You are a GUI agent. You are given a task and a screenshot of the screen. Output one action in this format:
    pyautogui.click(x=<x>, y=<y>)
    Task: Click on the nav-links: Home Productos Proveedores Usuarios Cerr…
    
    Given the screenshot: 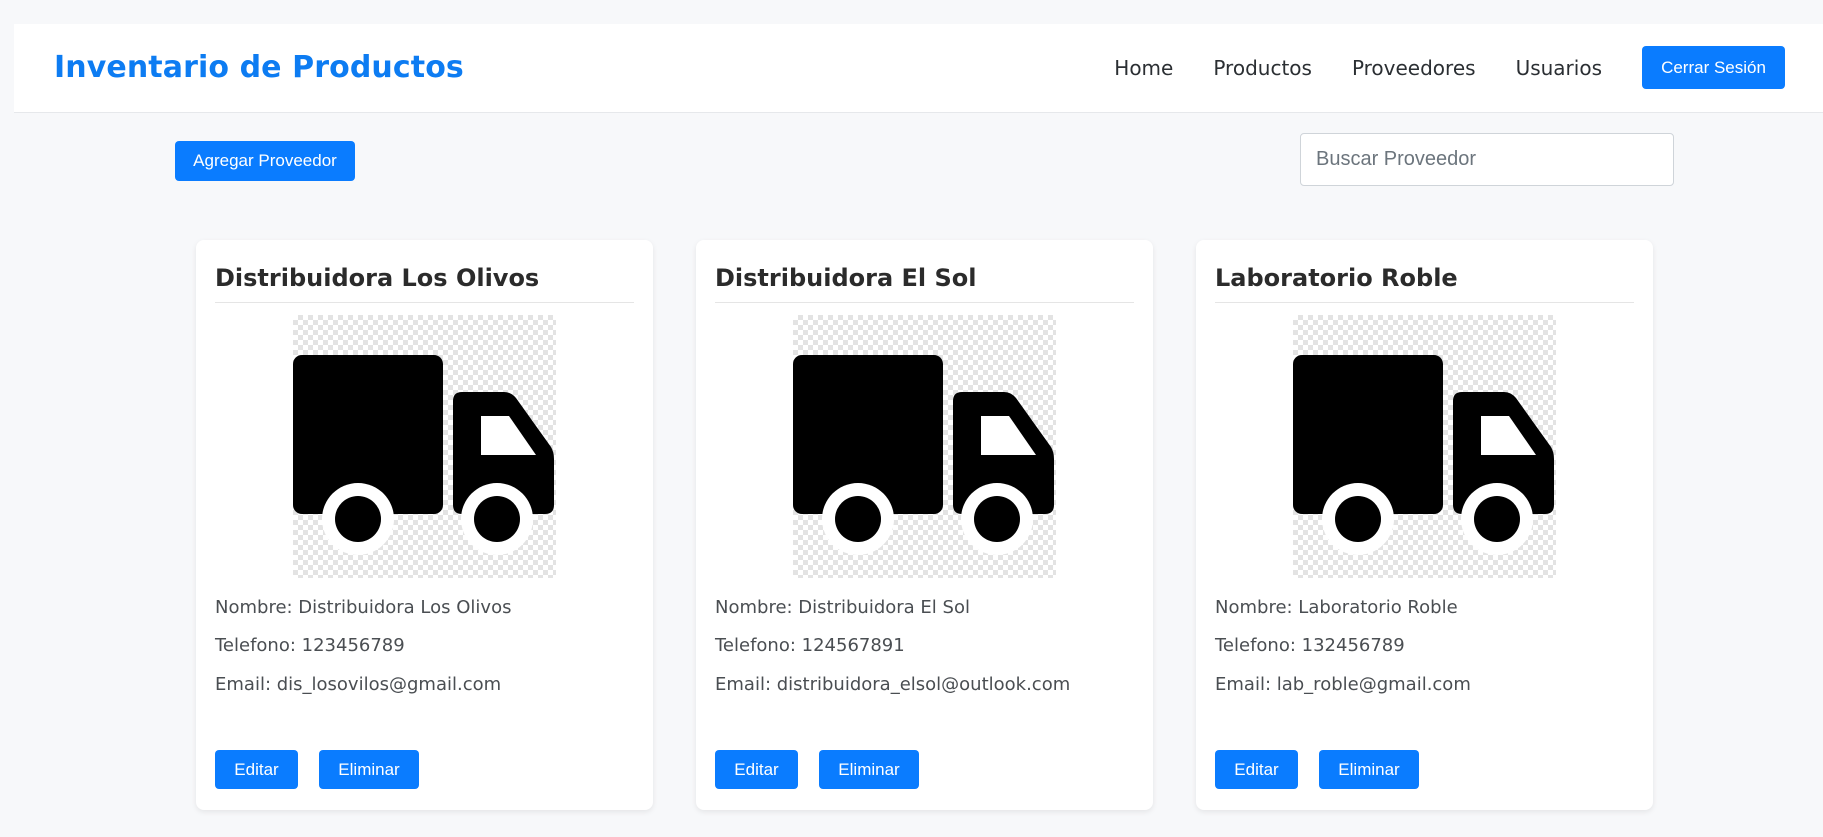 What is the action you would take?
    pyautogui.click(x=1468, y=67)
    